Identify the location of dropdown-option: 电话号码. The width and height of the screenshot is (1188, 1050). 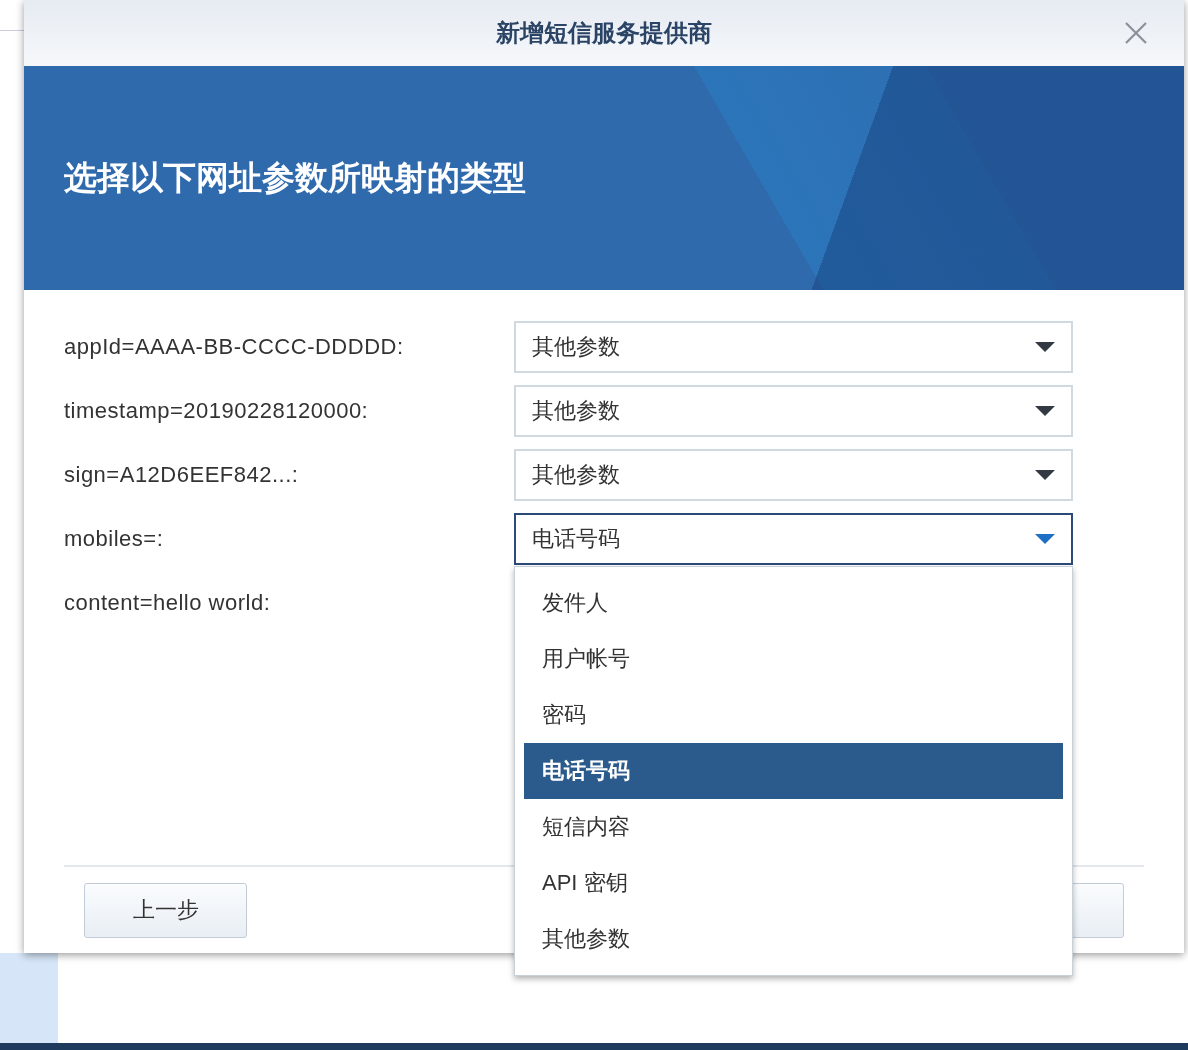
(793, 771).